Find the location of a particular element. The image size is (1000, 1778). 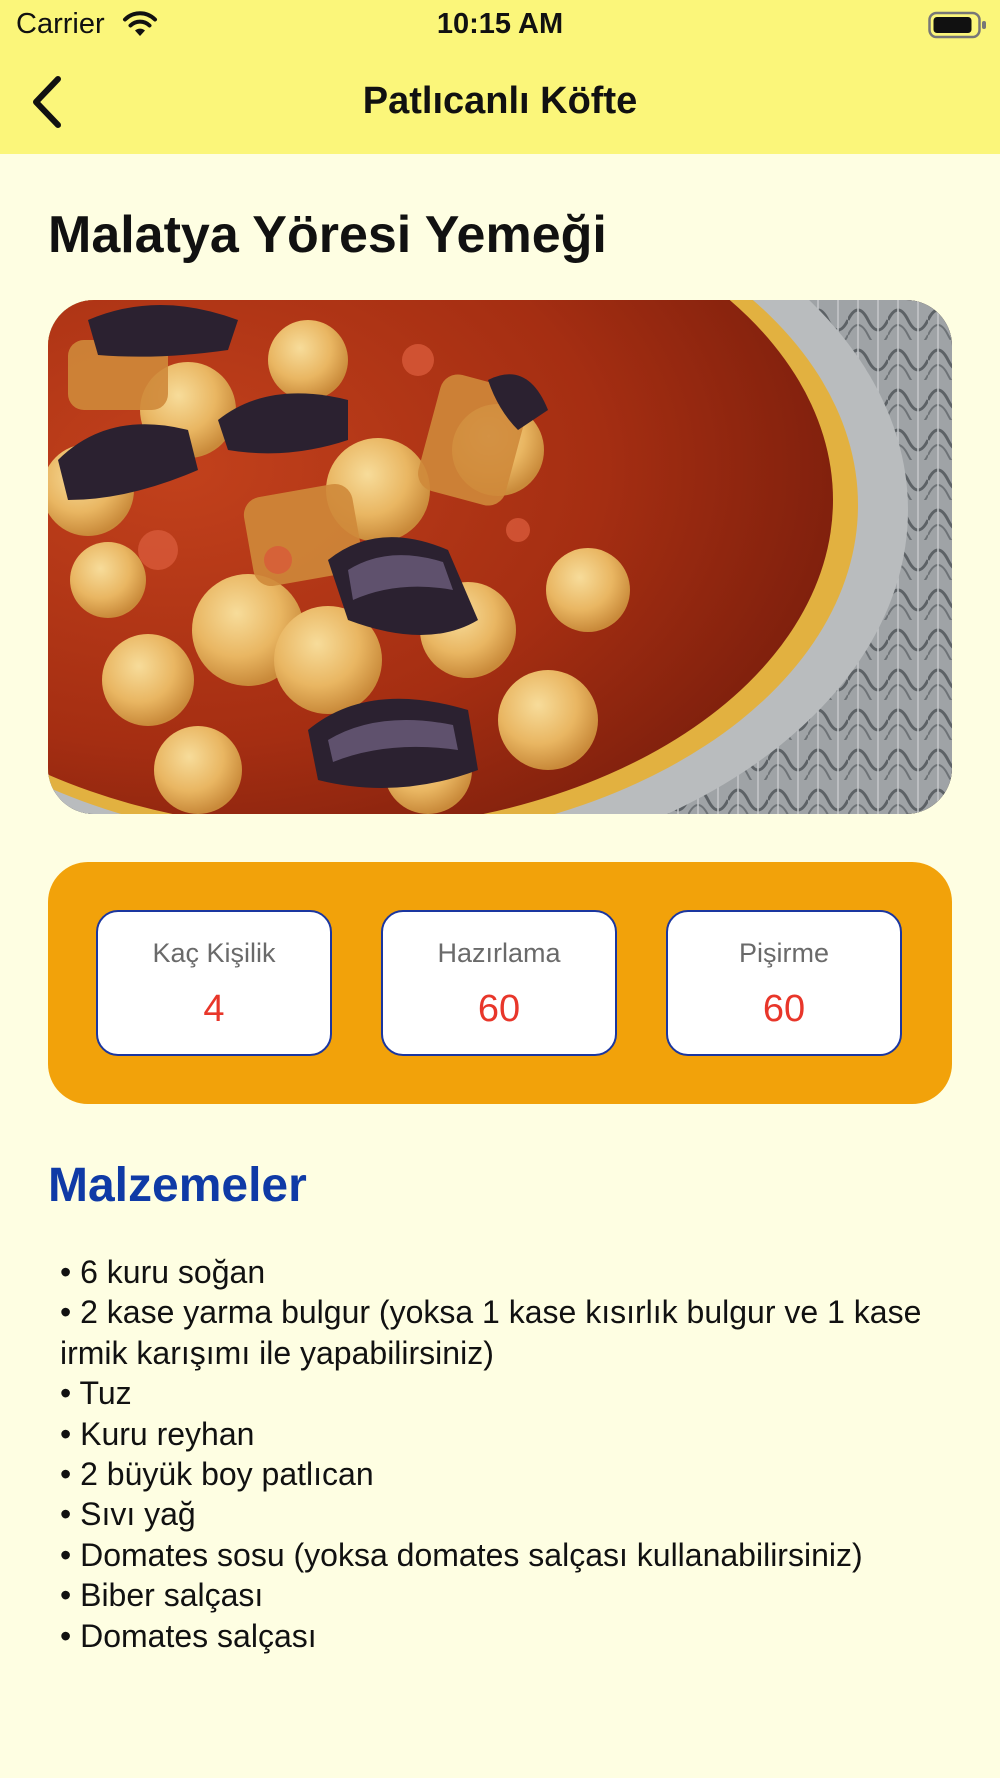

list-item: 2 büyük boy patlıcan is located at coordinates (500, 1474).